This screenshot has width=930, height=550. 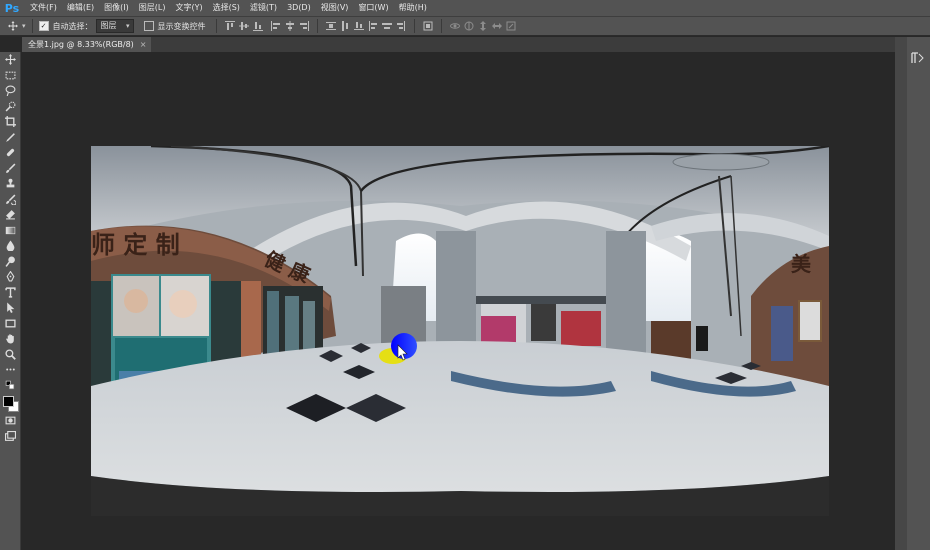 What do you see at coordinates (257, 26) in the screenshot?
I see `align-bottom-icon` at bounding box center [257, 26].